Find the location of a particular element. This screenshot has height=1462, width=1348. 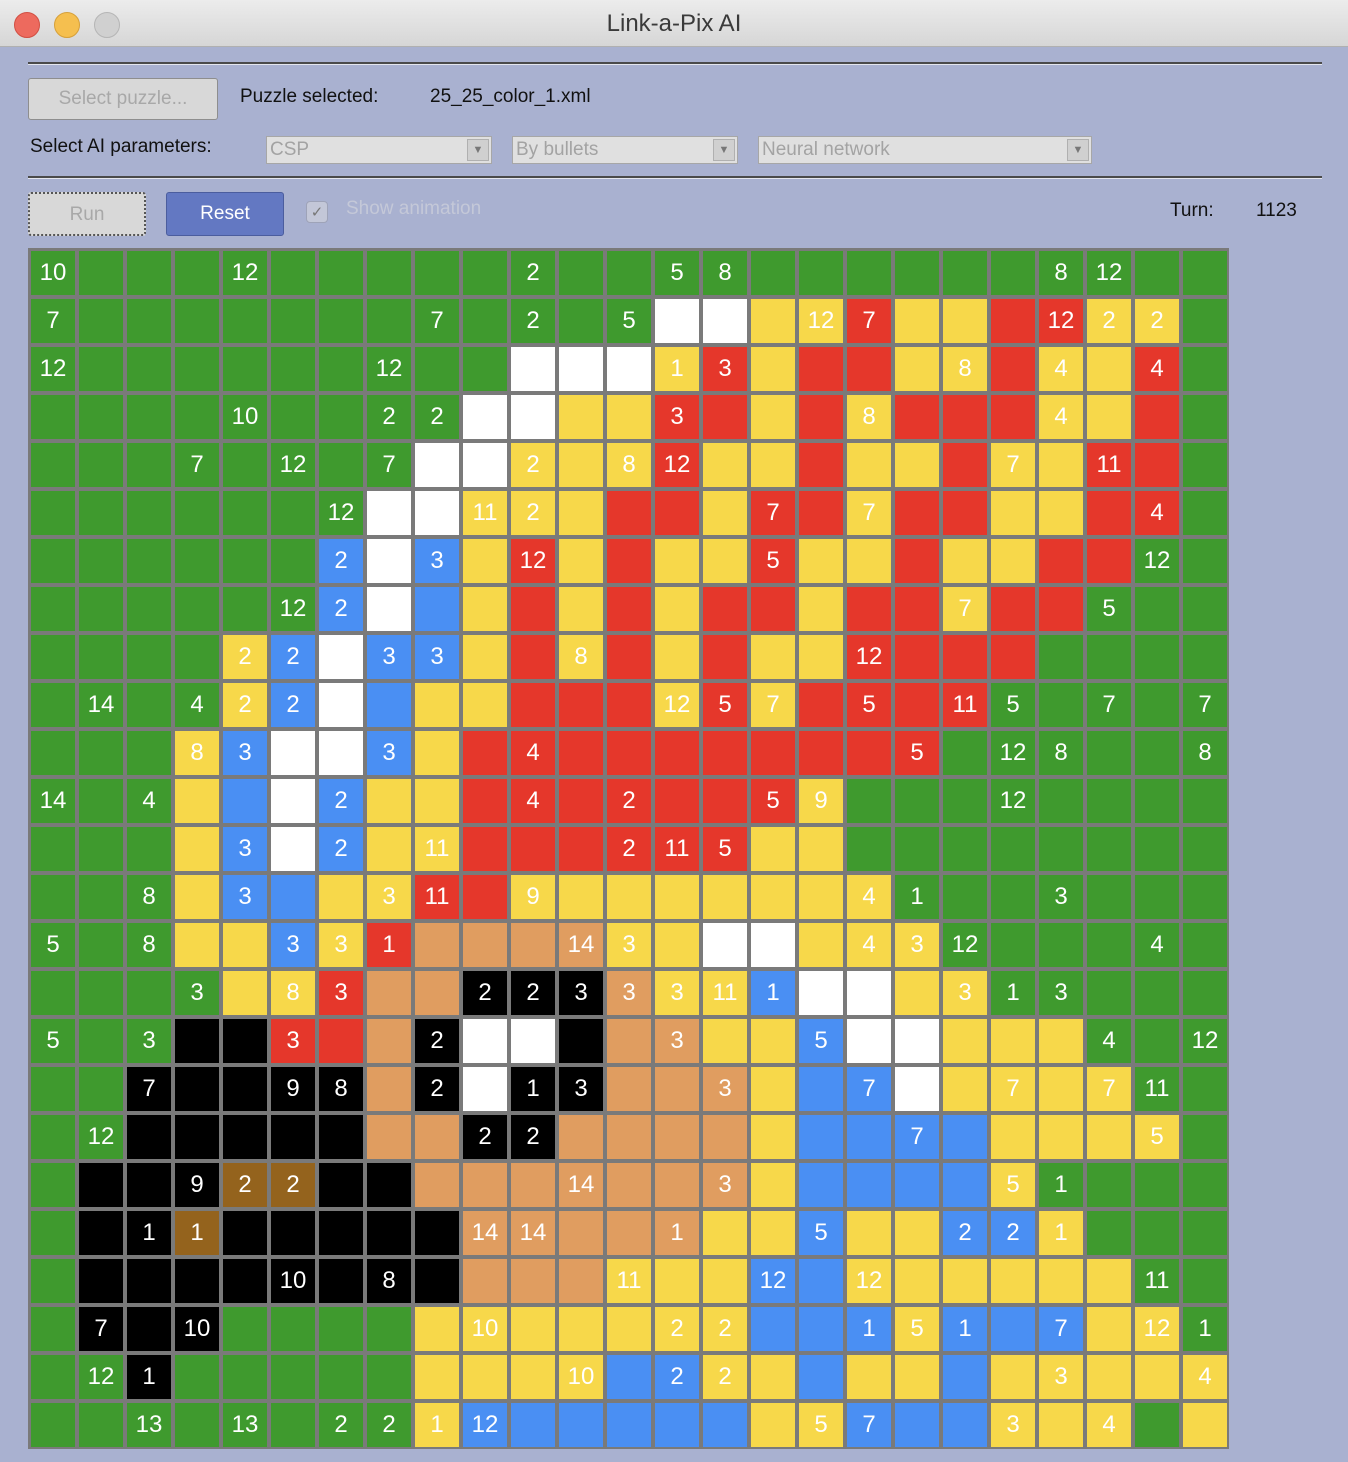

board-cell: 8 is located at coordinates (149, 945).